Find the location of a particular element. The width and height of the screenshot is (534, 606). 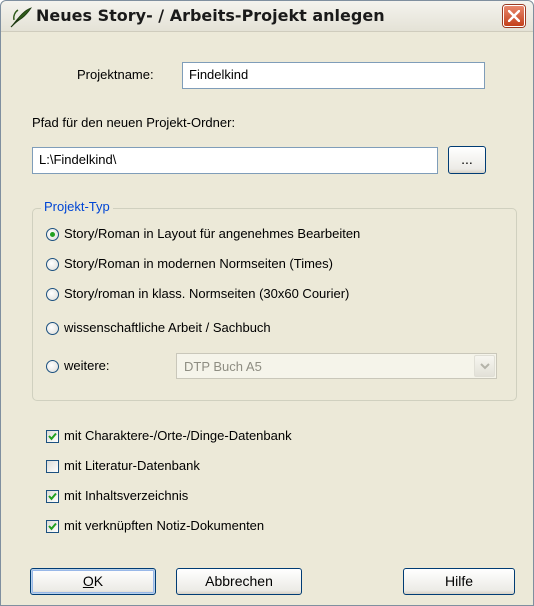

ok-label: K is located at coordinates (98, 581).